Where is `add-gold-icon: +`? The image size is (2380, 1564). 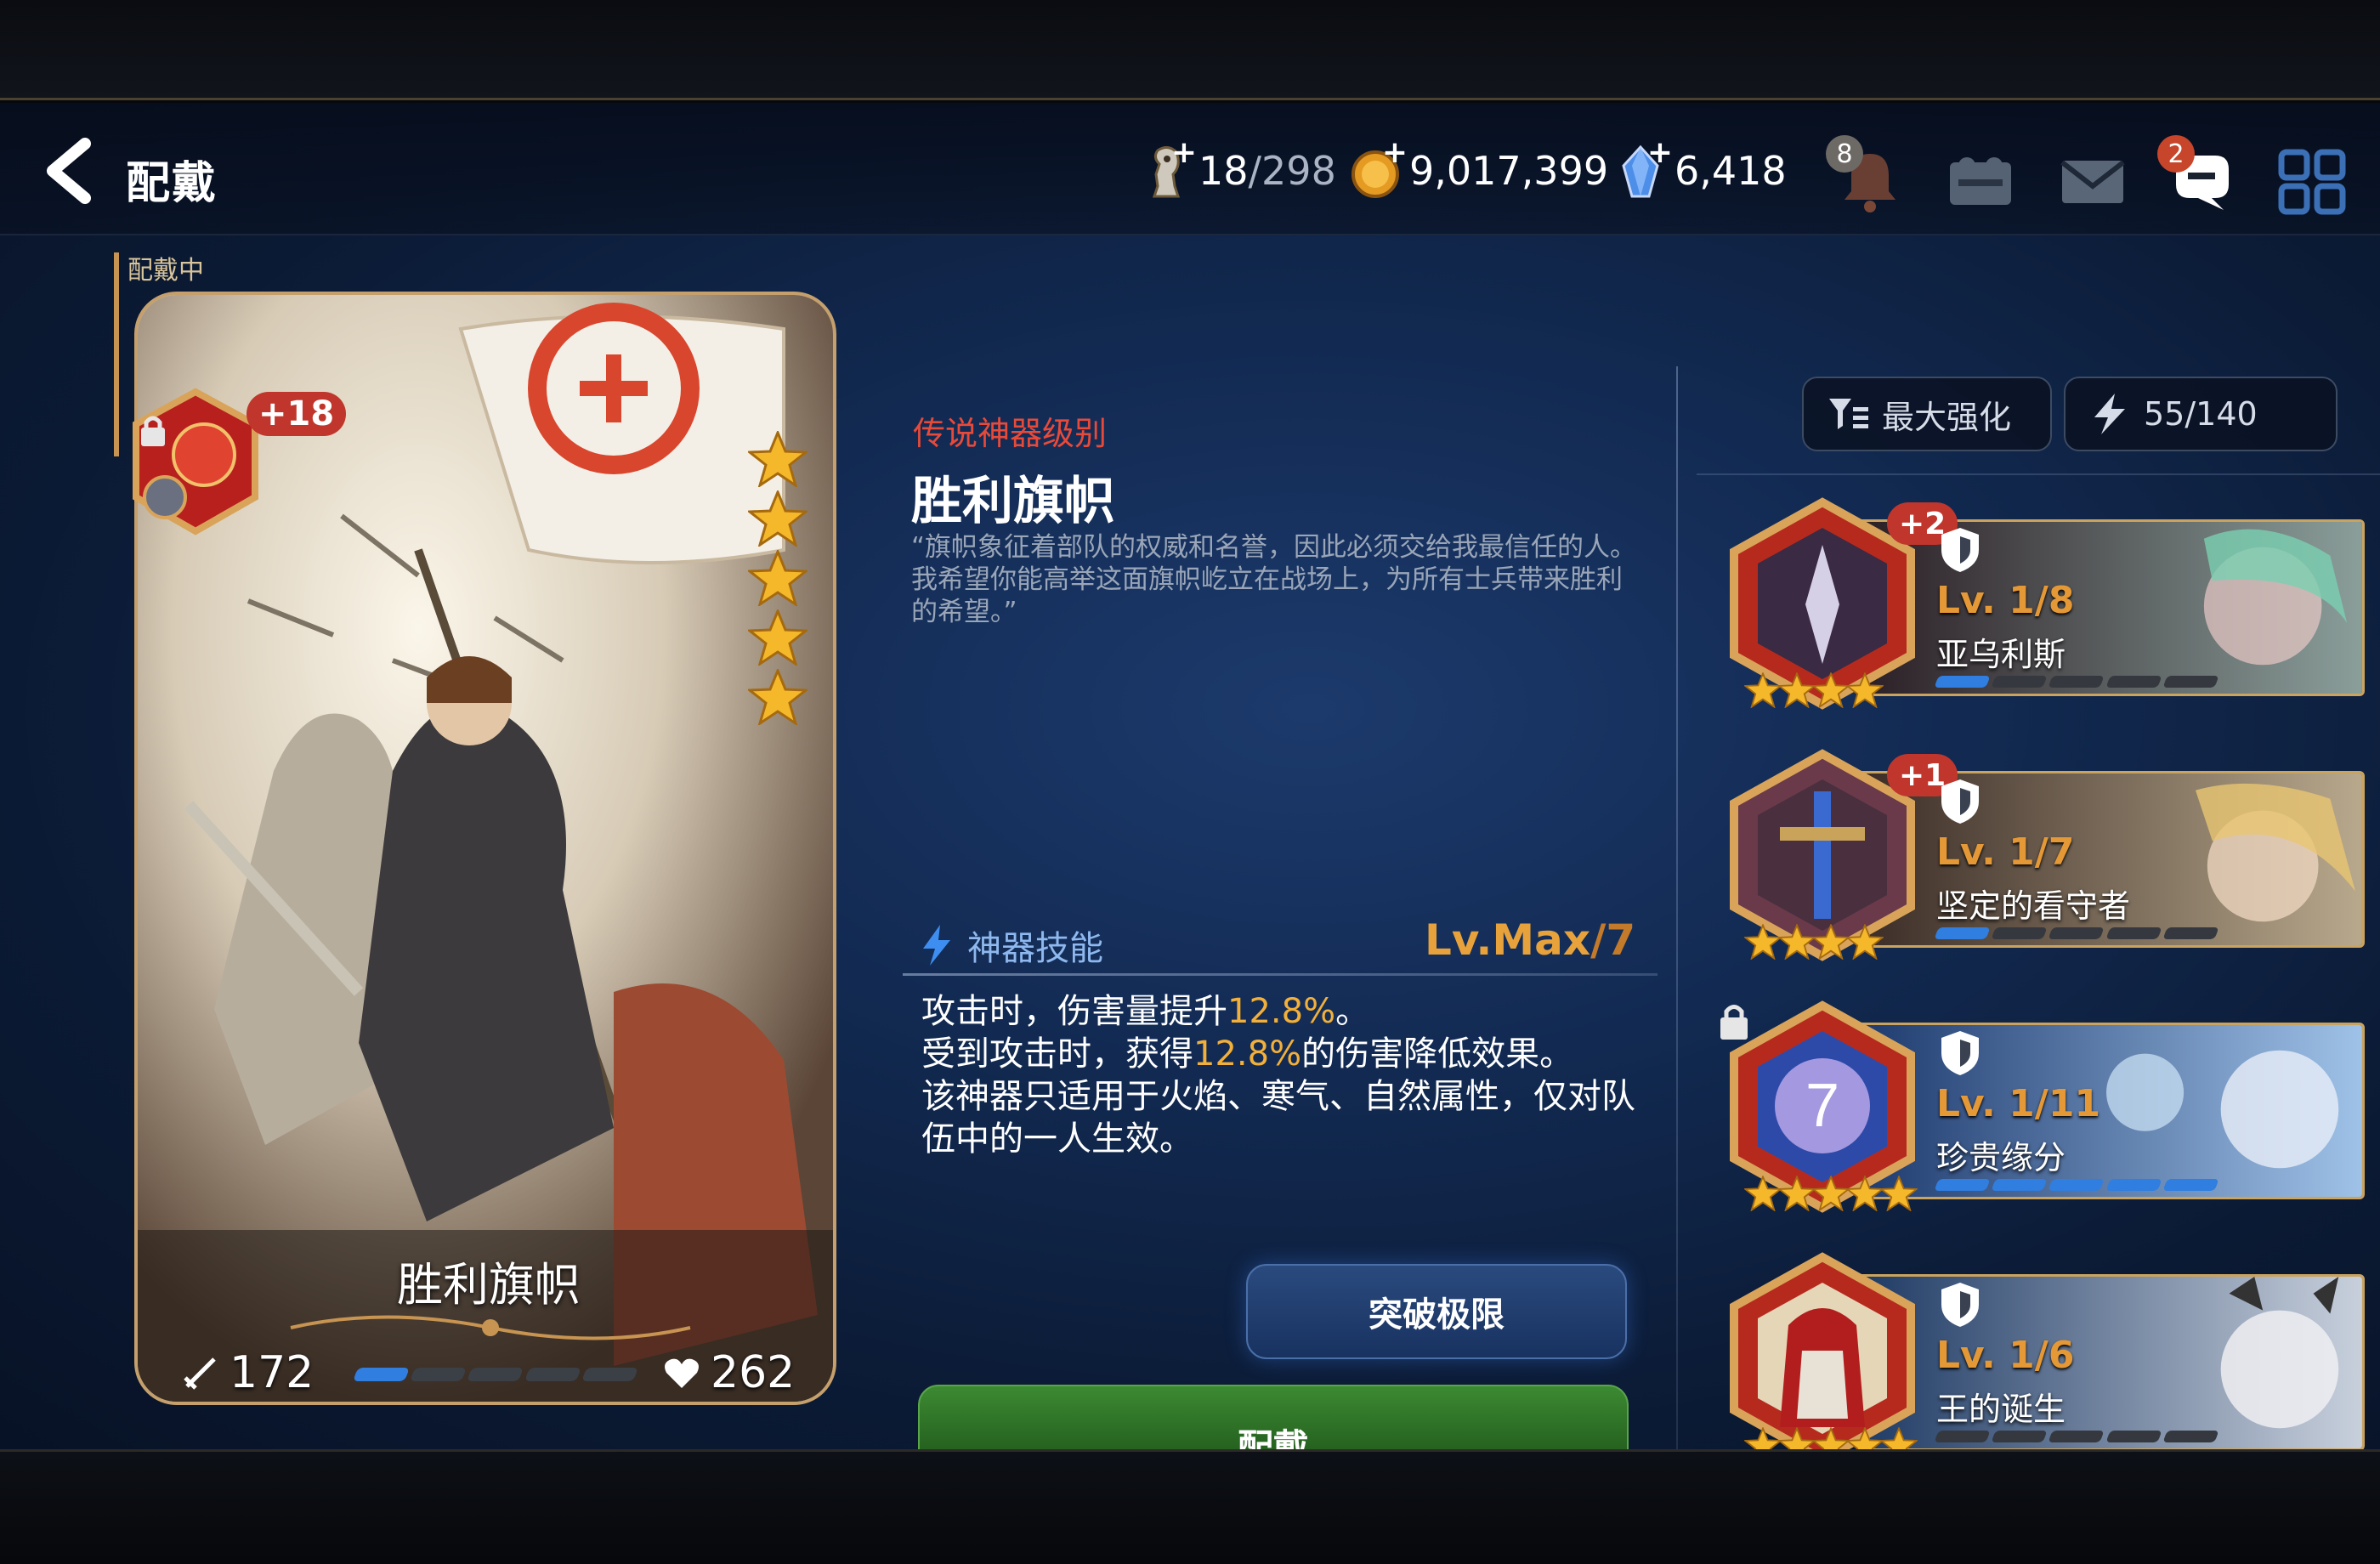 add-gold-icon: + is located at coordinates (1395, 152).